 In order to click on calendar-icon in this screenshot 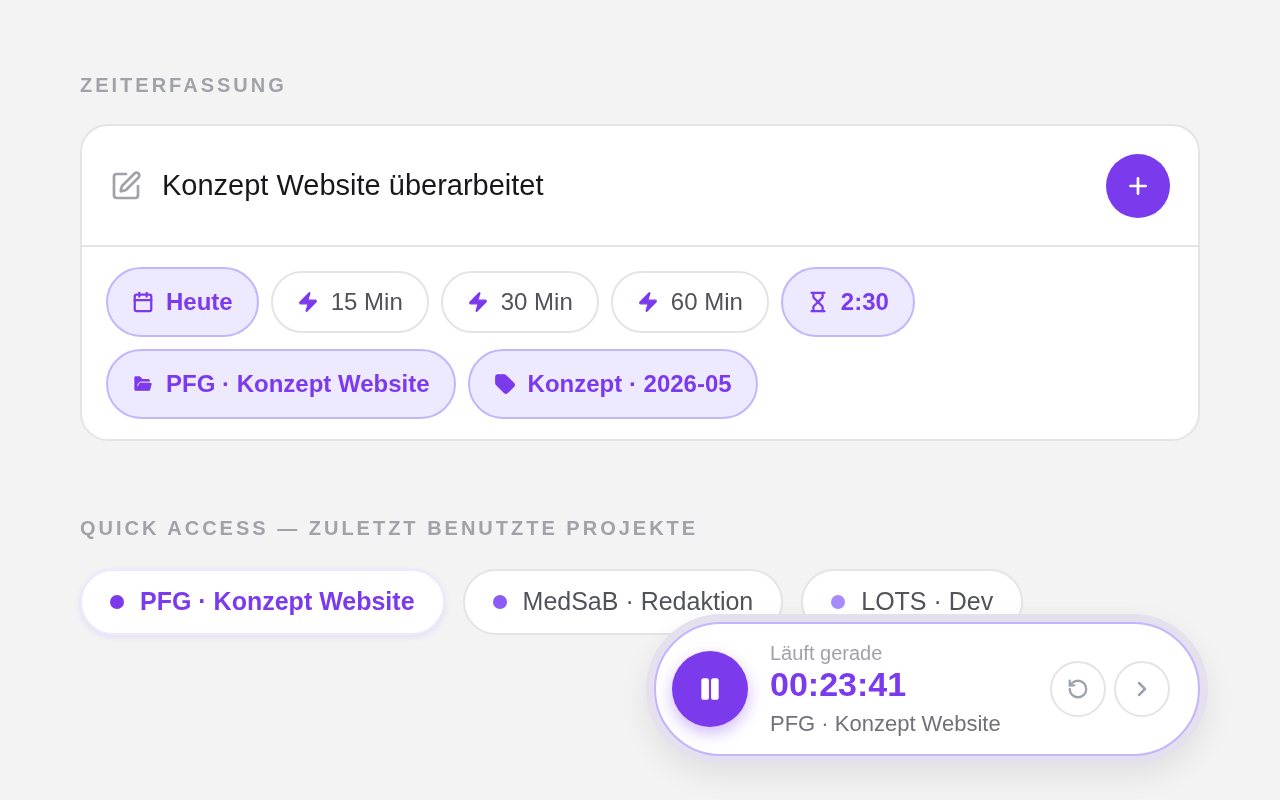, I will do `click(143, 302)`.